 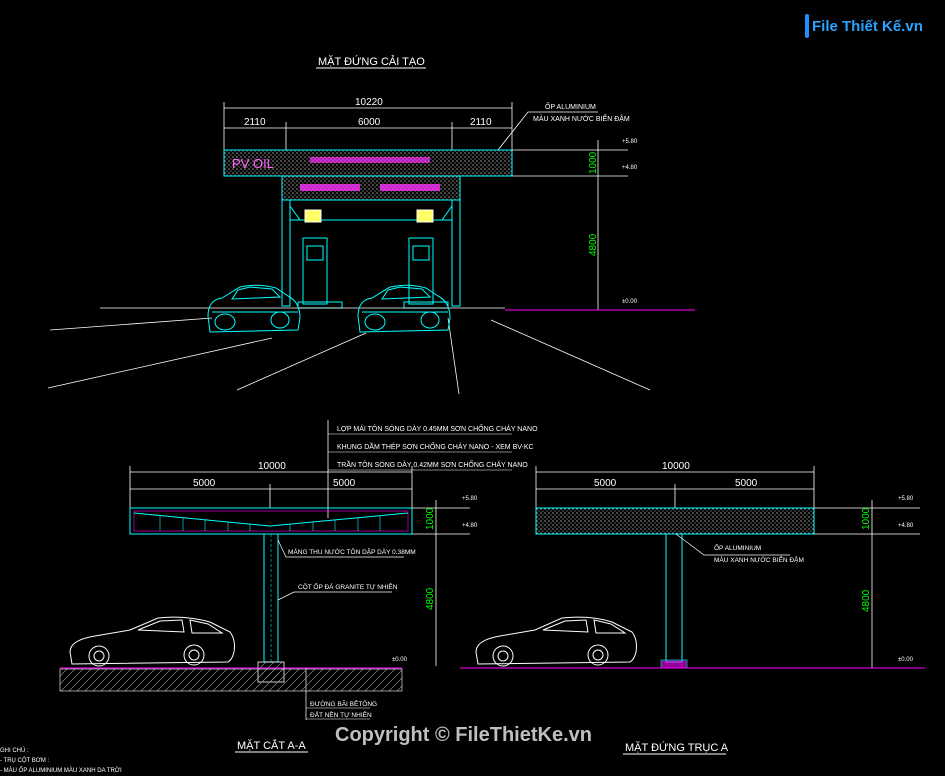 What do you see at coordinates (255, 122) in the screenshot?
I see `front-dim-left: 2110` at bounding box center [255, 122].